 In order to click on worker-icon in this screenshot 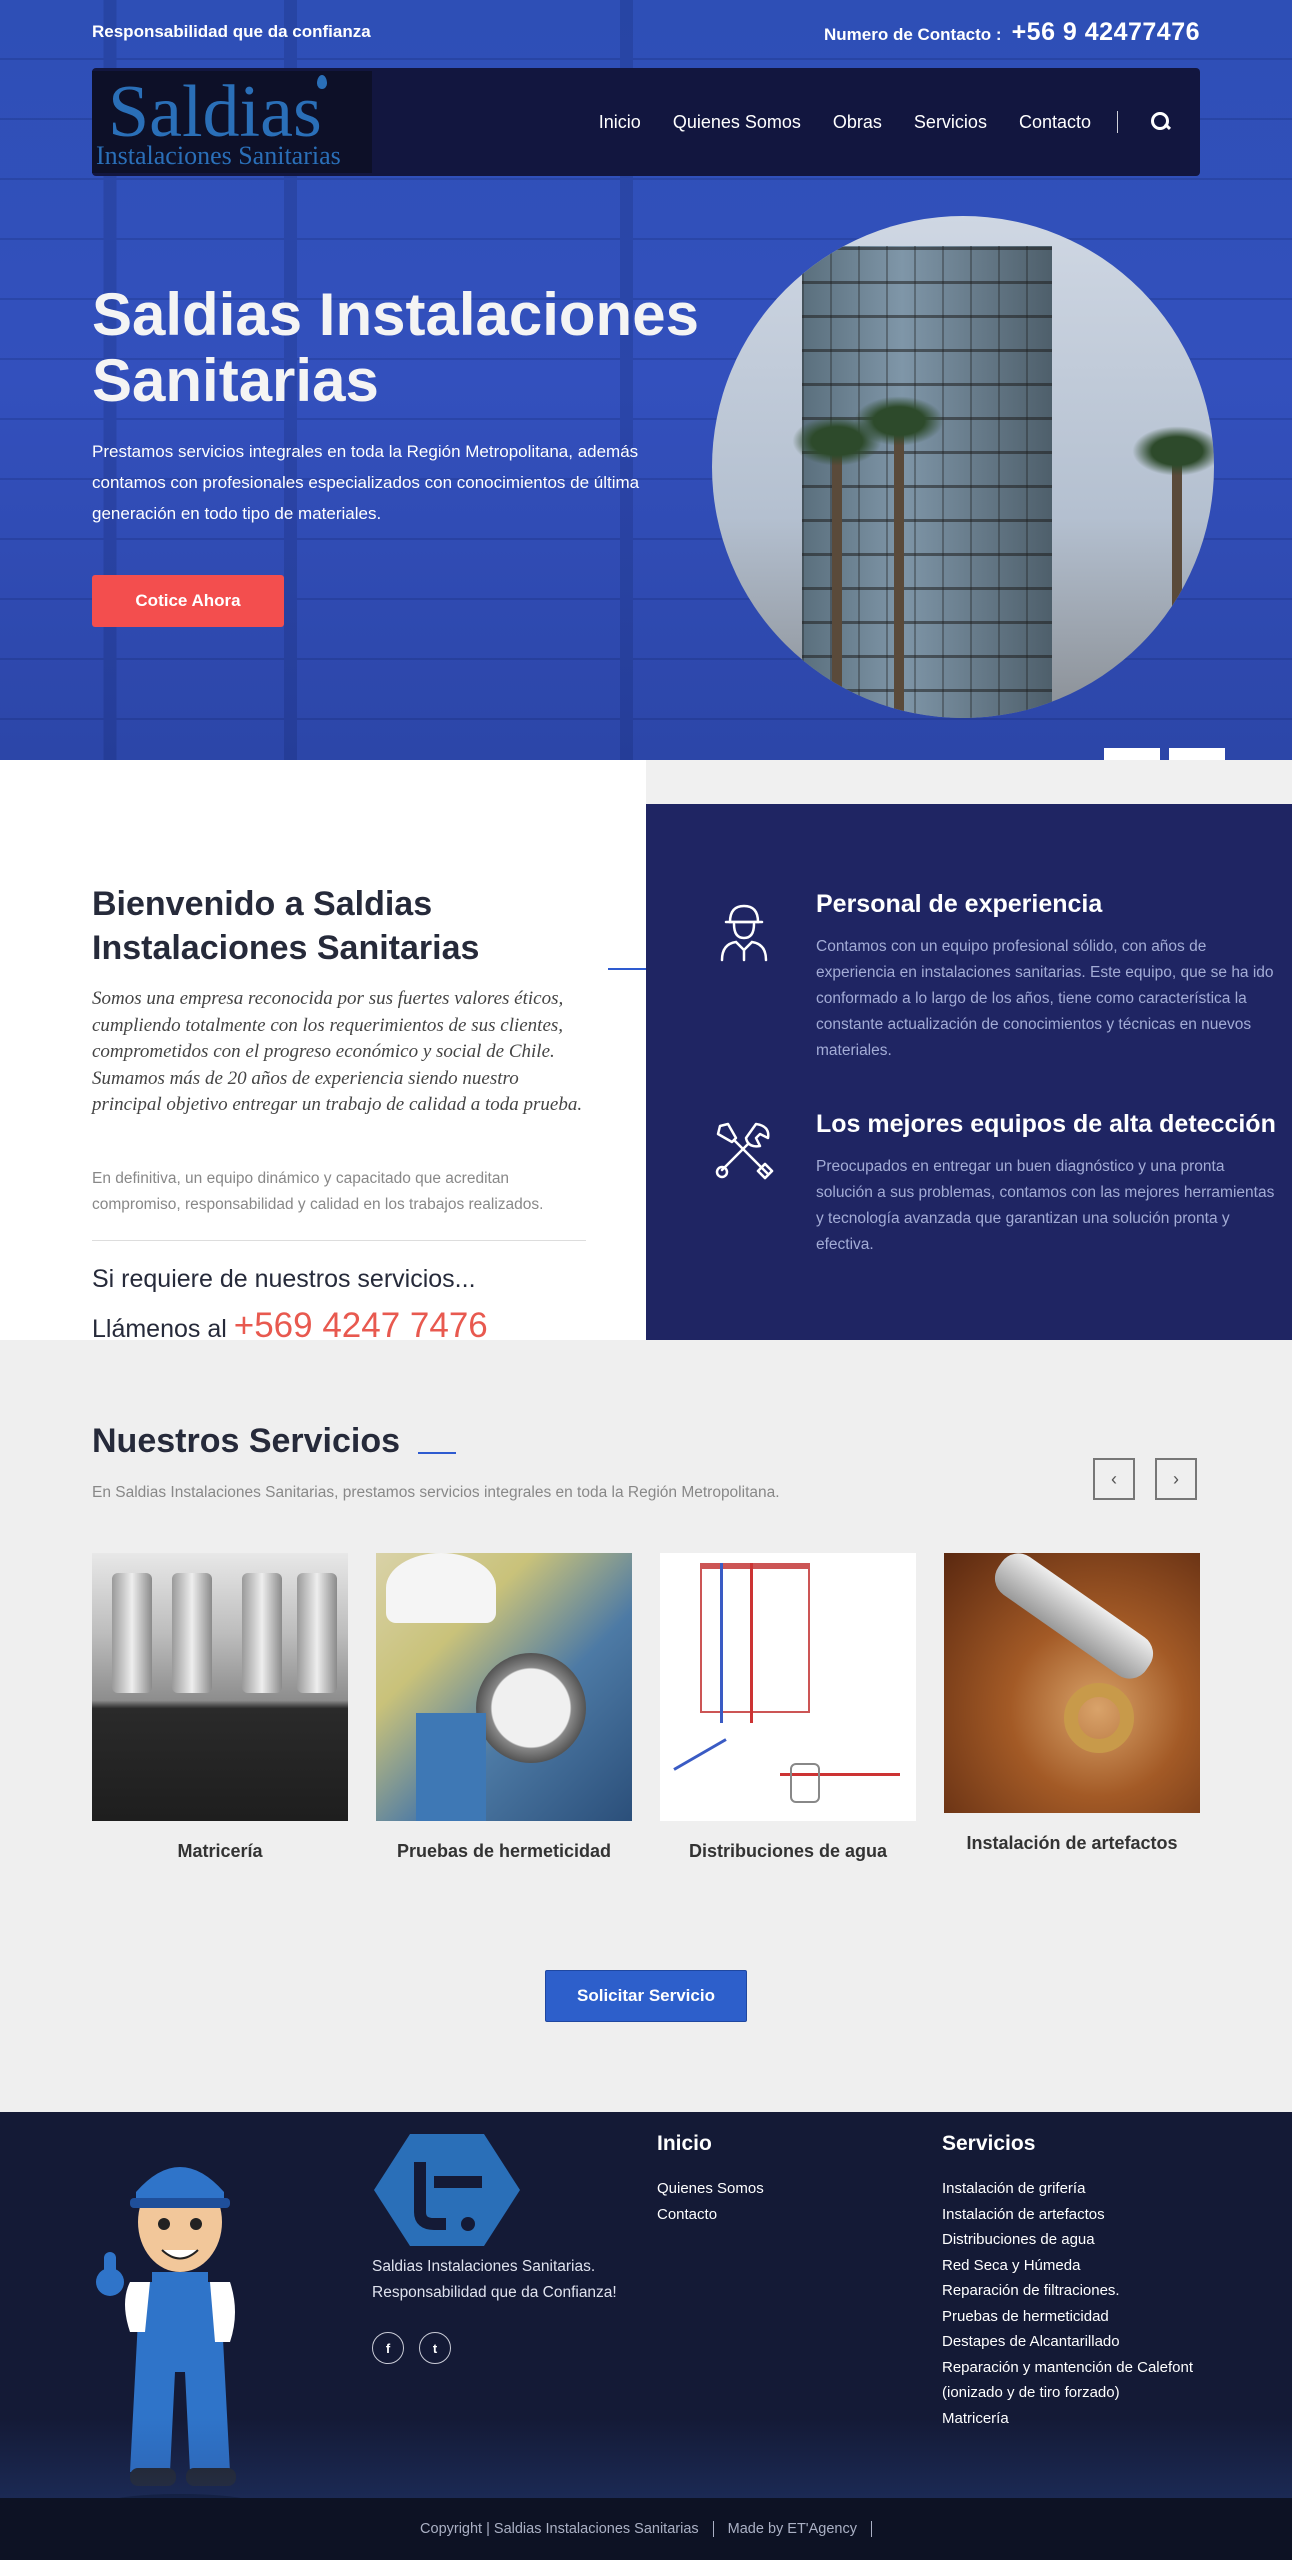, I will do `click(744, 933)`.